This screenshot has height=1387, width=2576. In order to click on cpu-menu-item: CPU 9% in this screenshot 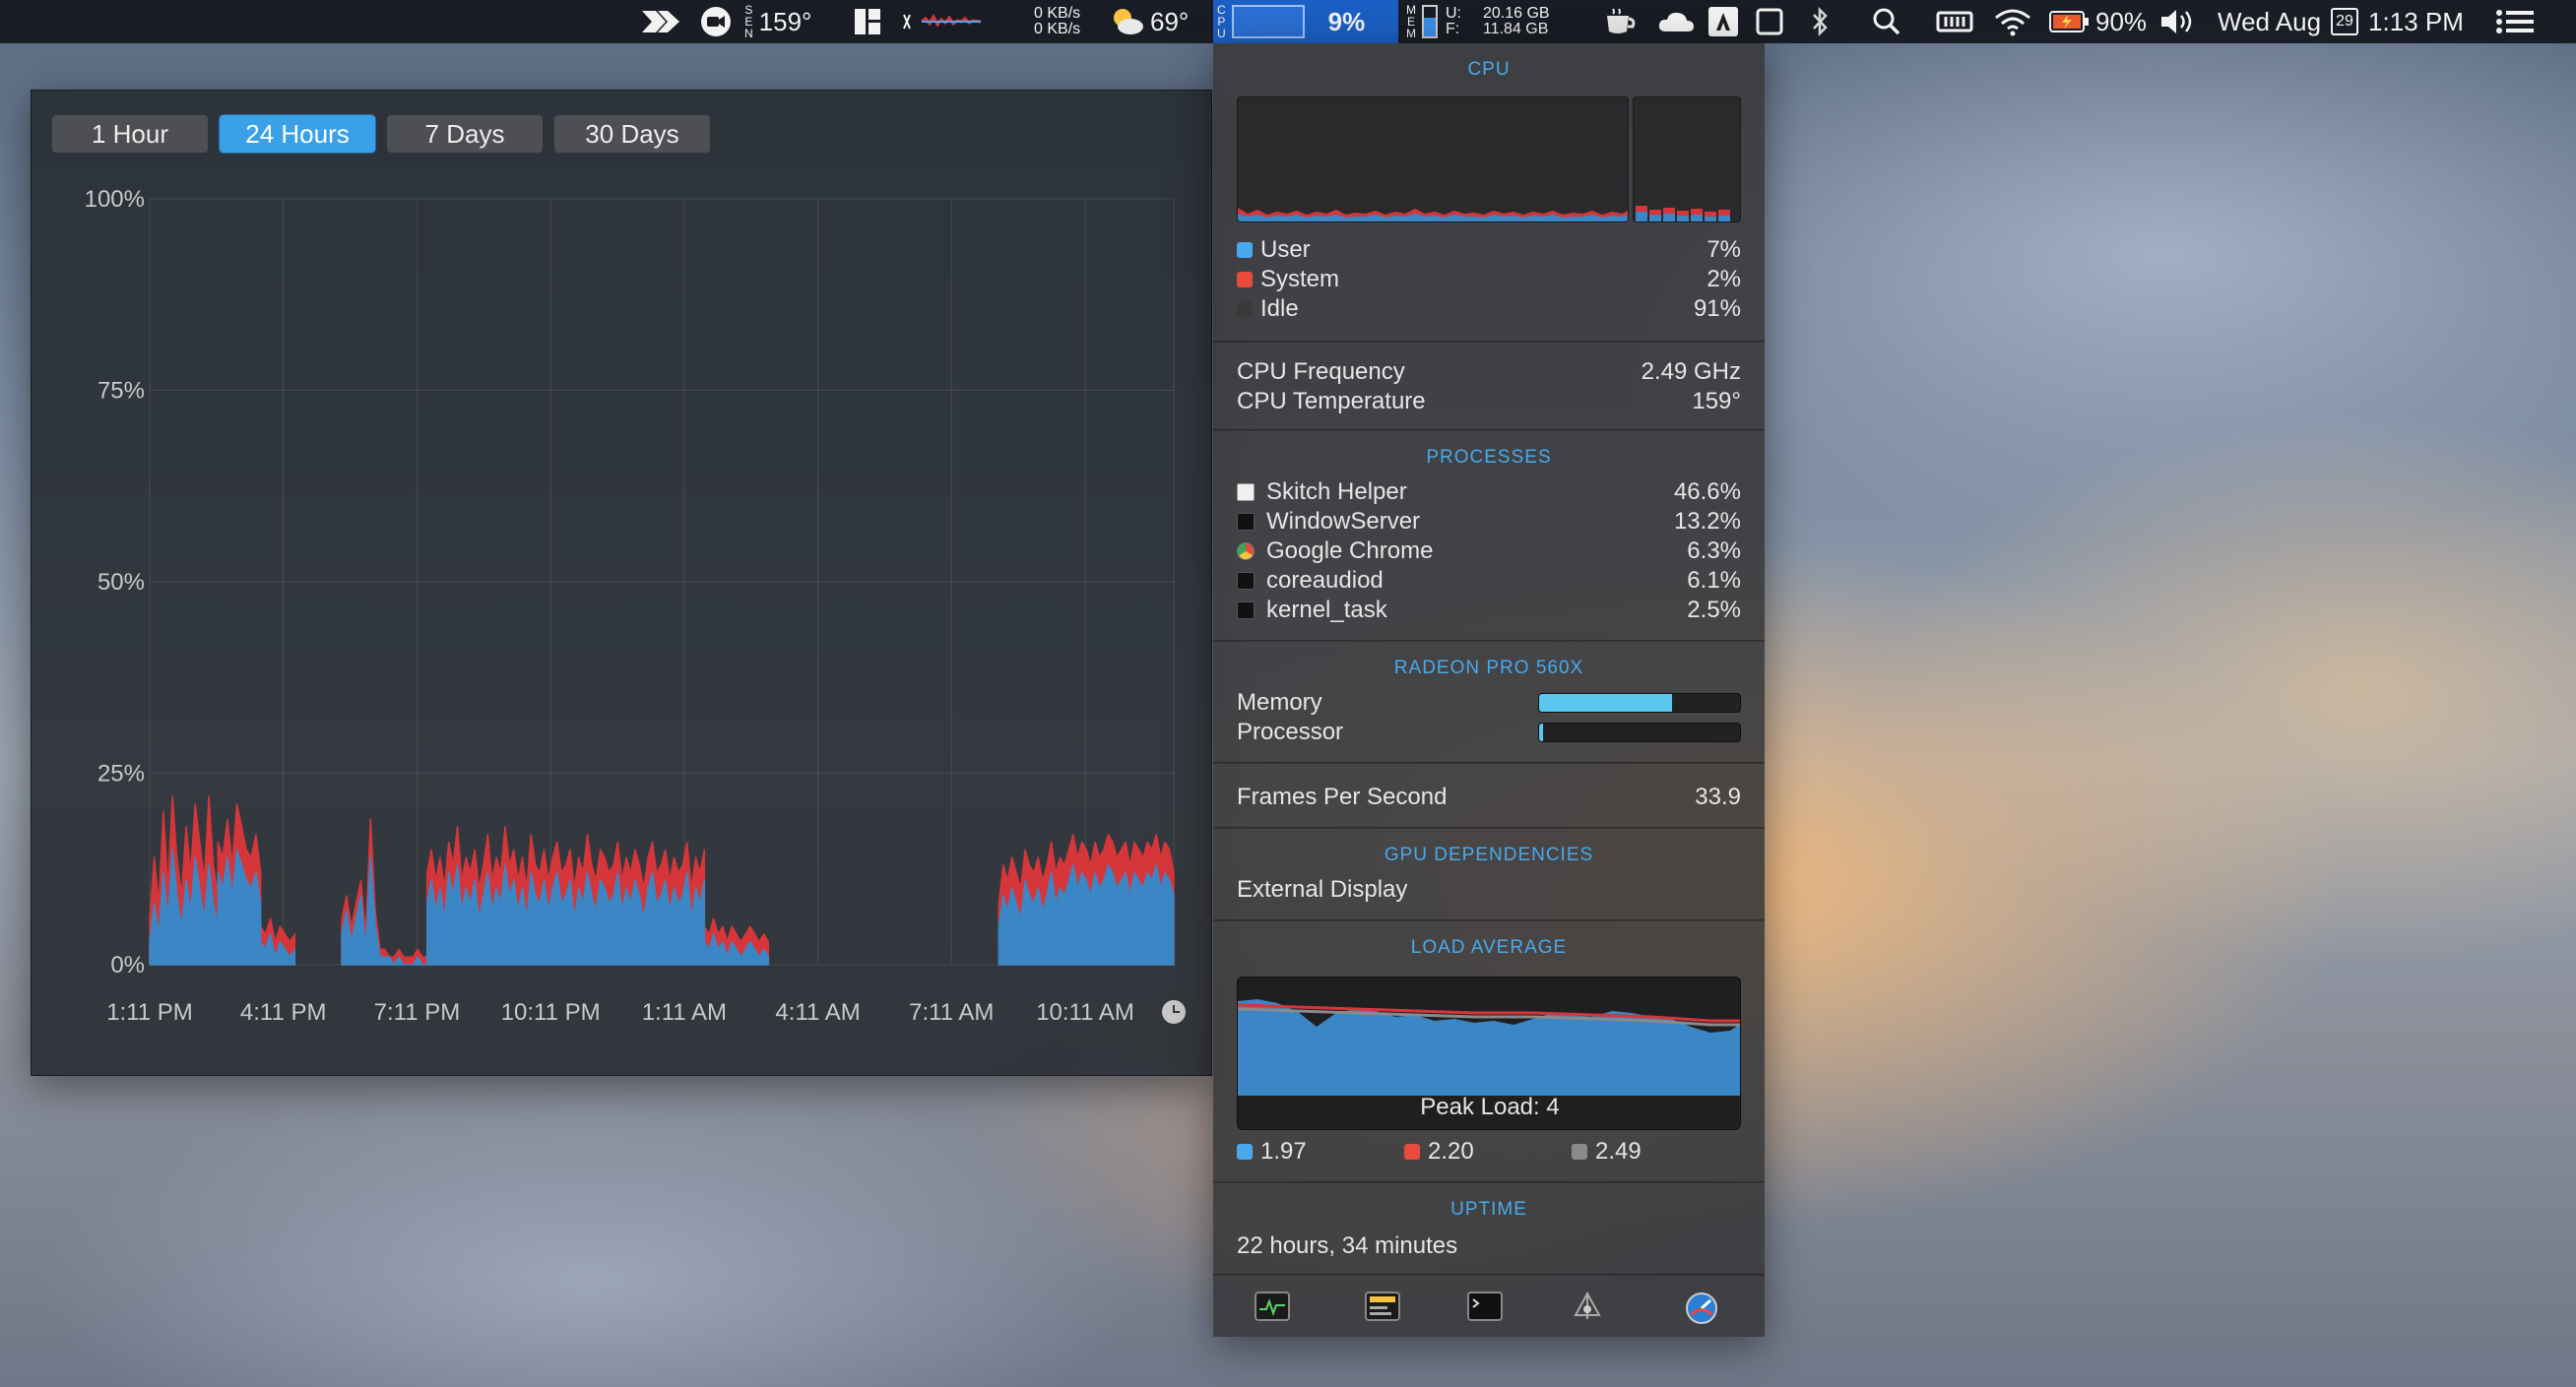, I will do `click(1305, 22)`.